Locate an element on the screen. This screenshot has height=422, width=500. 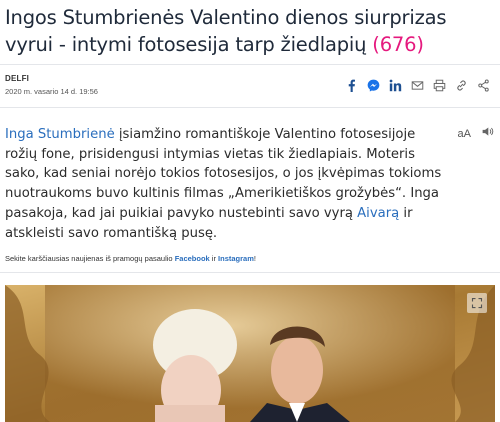
comment-count-link: (676) is located at coordinates (398, 44).